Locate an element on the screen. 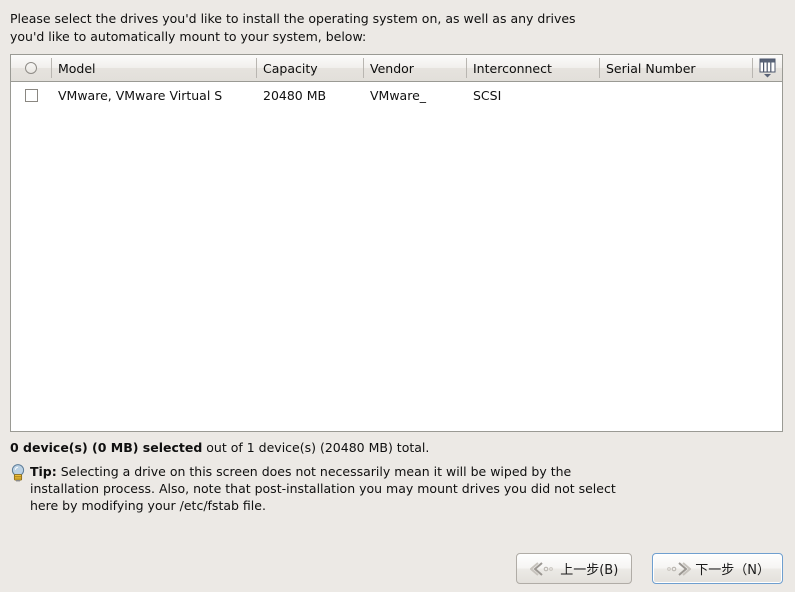 This screenshot has height=592, width=795. column-chooser-icon is located at coordinates (767, 67).